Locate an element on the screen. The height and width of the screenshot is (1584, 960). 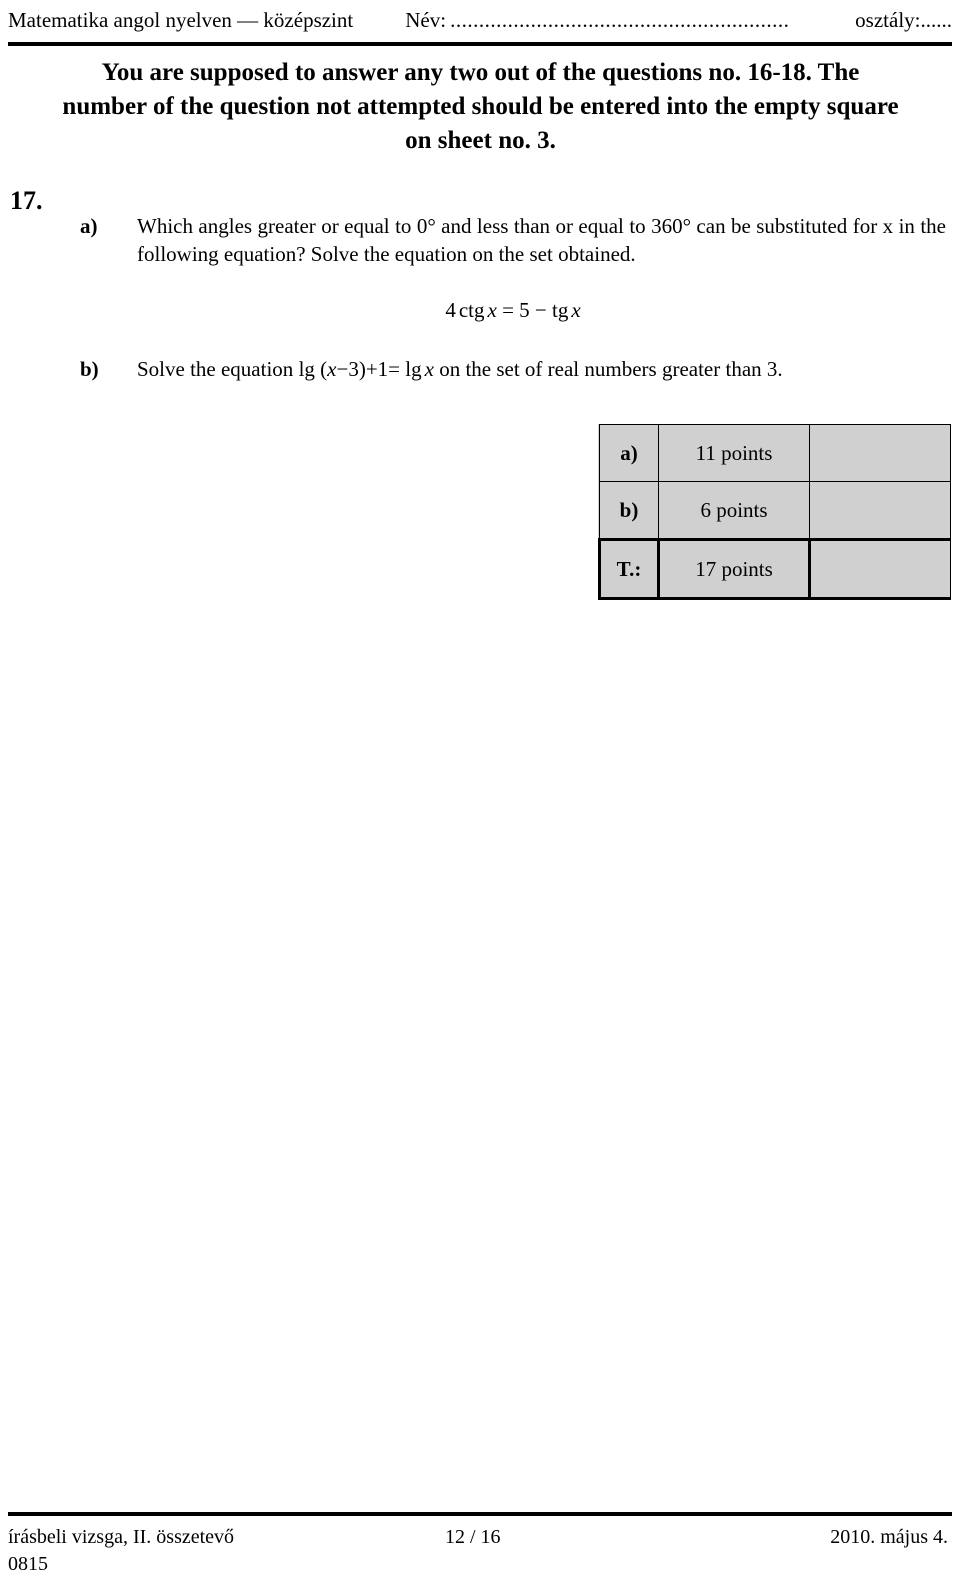
points-row-b-score-box is located at coordinates (880, 510).